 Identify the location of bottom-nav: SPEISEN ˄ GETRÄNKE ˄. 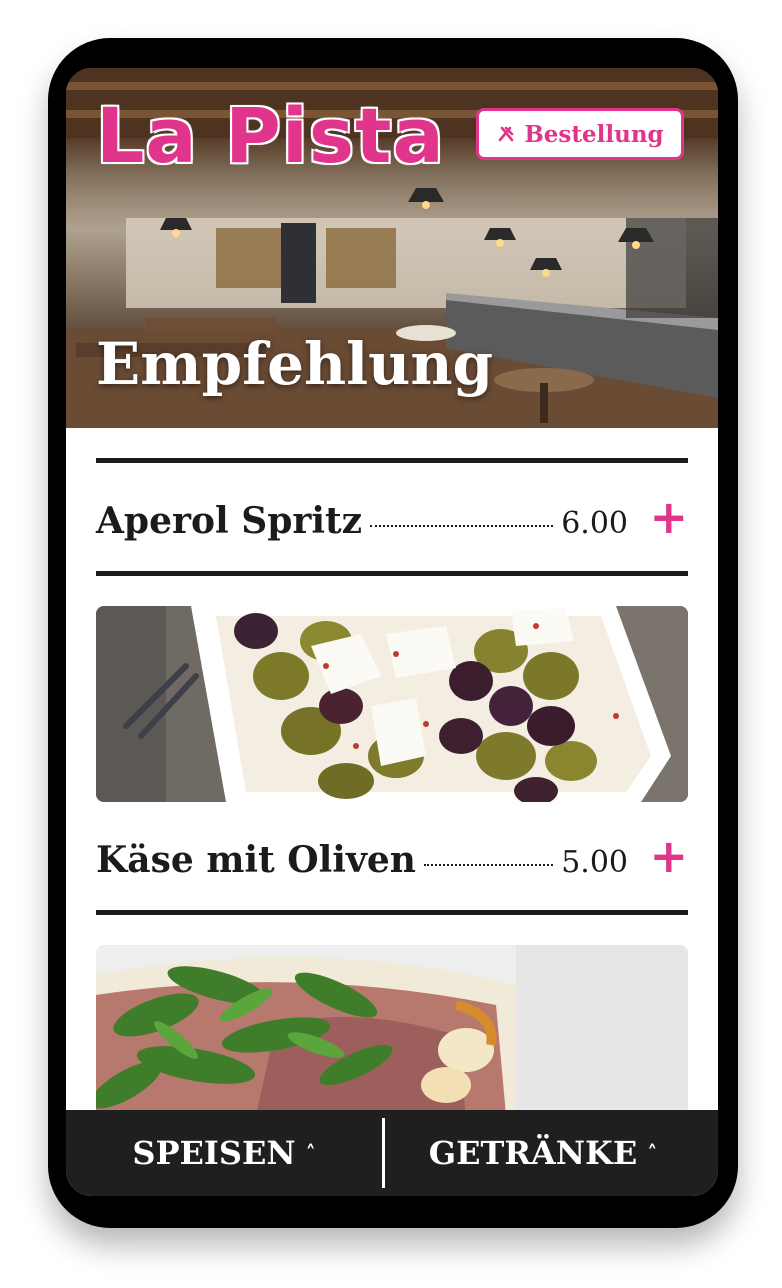
(392, 1153).